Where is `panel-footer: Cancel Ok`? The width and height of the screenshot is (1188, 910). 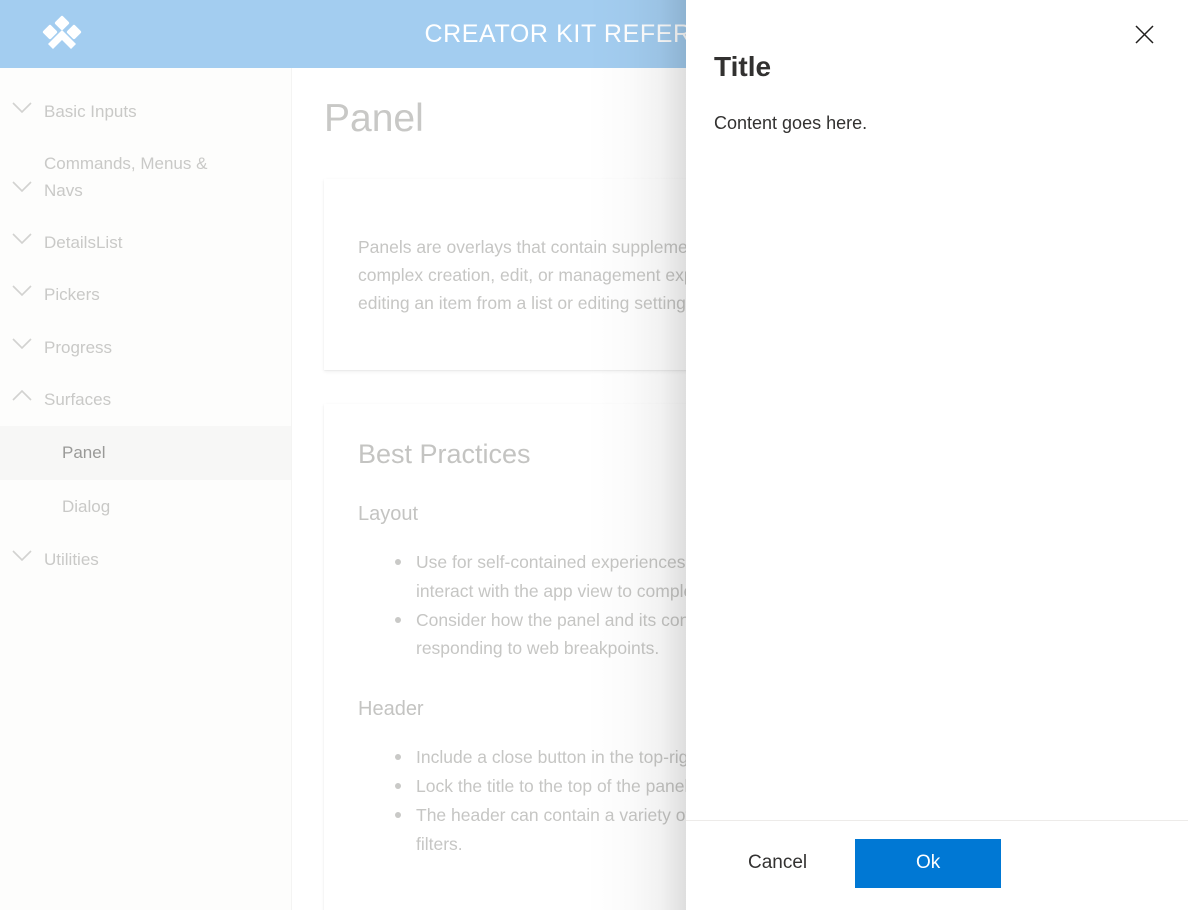
panel-footer: Cancel Ok is located at coordinates (937, 865).